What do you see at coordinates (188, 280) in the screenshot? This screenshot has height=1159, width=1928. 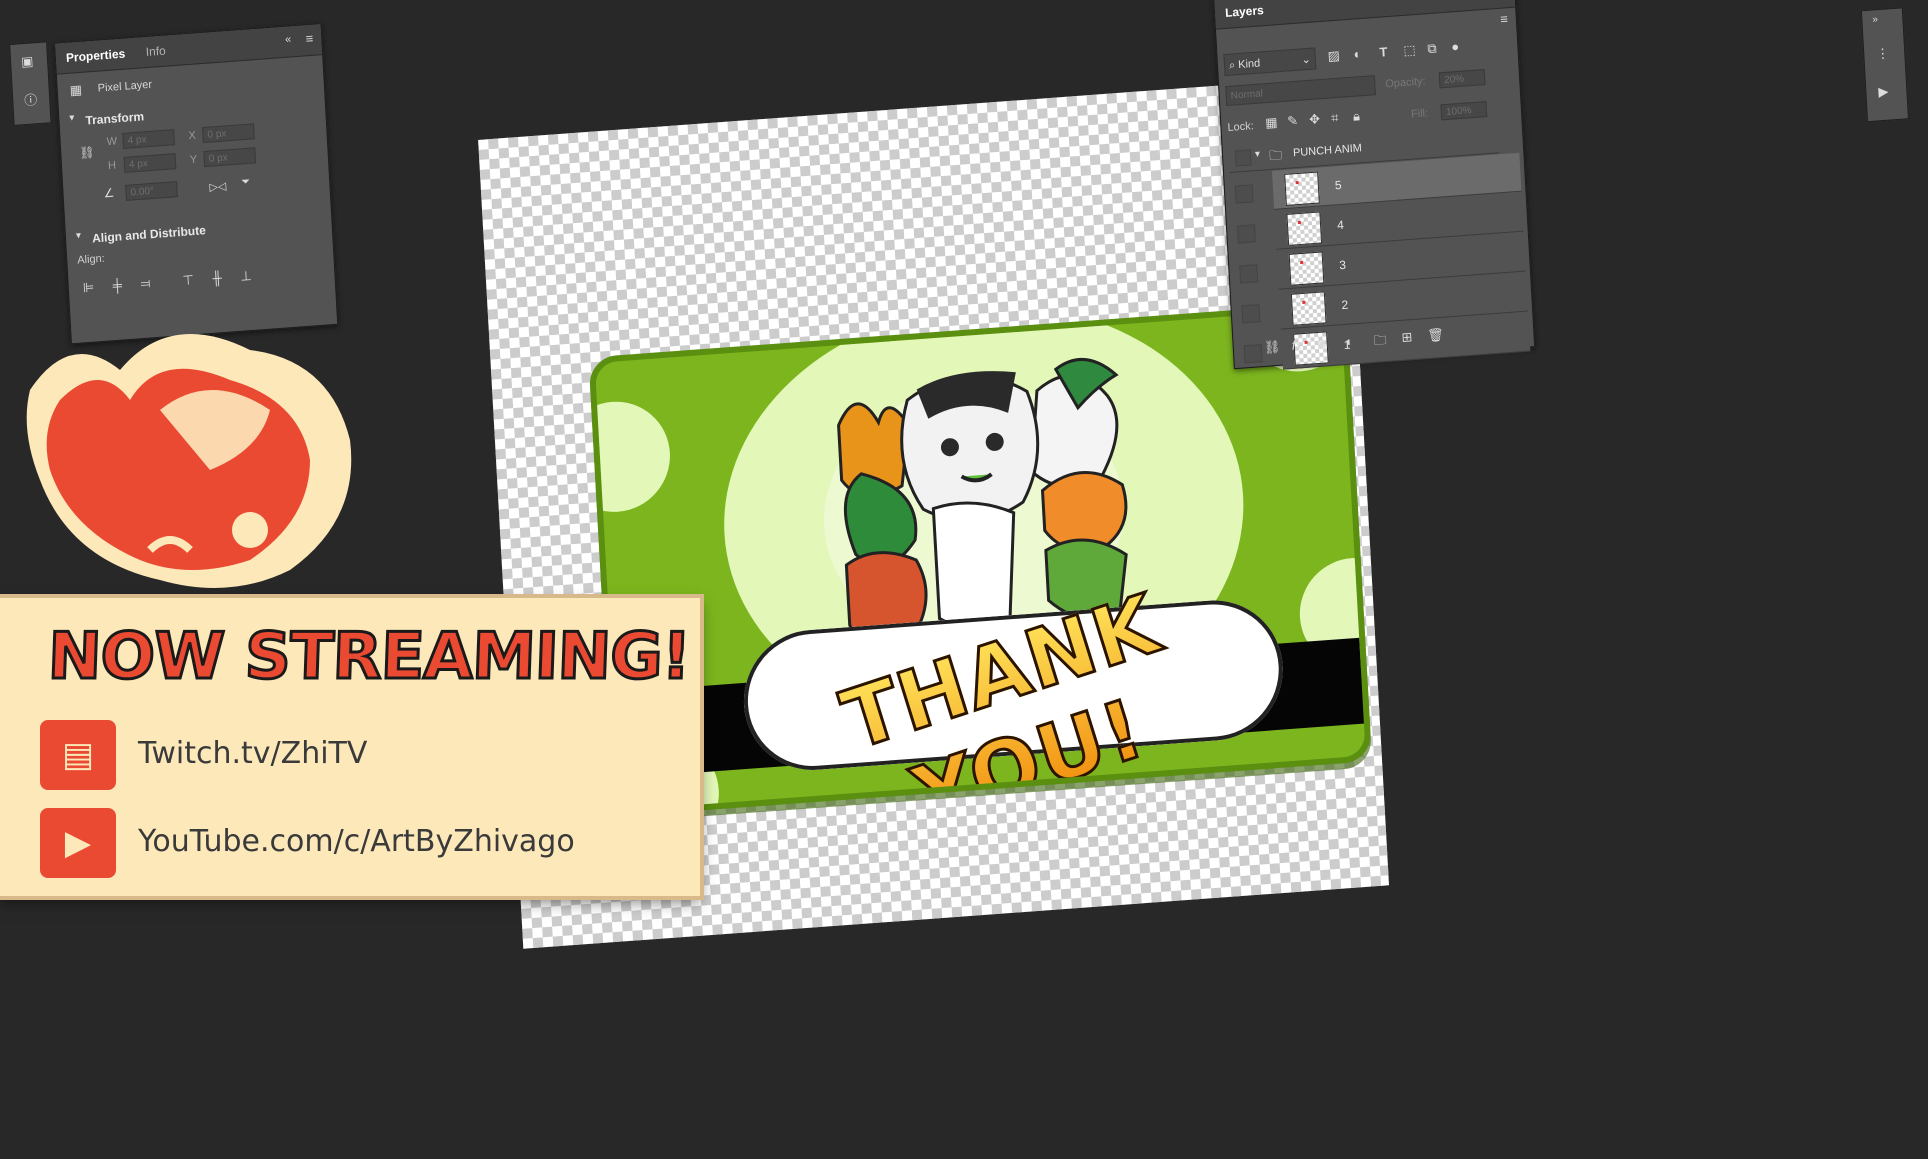 I see `align-top-icon: ⊤` at bounding box center [188, 280].